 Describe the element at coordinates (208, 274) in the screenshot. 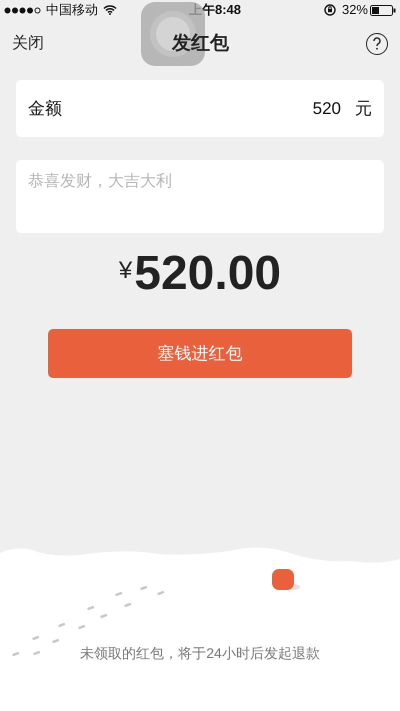

I see `total-amount: 520.00` at that location.